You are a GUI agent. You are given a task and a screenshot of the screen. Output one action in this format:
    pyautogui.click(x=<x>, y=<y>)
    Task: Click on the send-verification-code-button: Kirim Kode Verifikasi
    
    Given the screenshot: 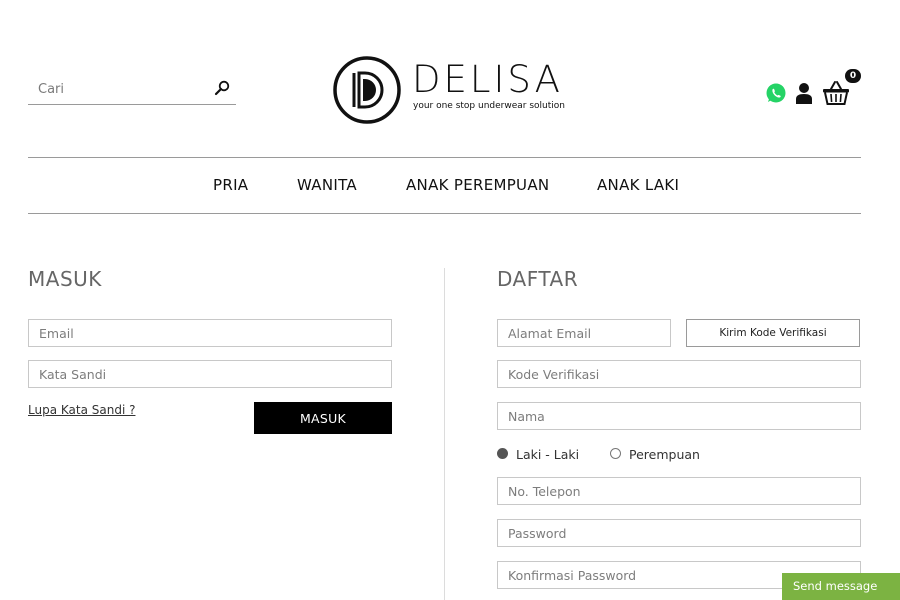 What is the action you would take?
    pyautogui.click(x=773, y=333)
    